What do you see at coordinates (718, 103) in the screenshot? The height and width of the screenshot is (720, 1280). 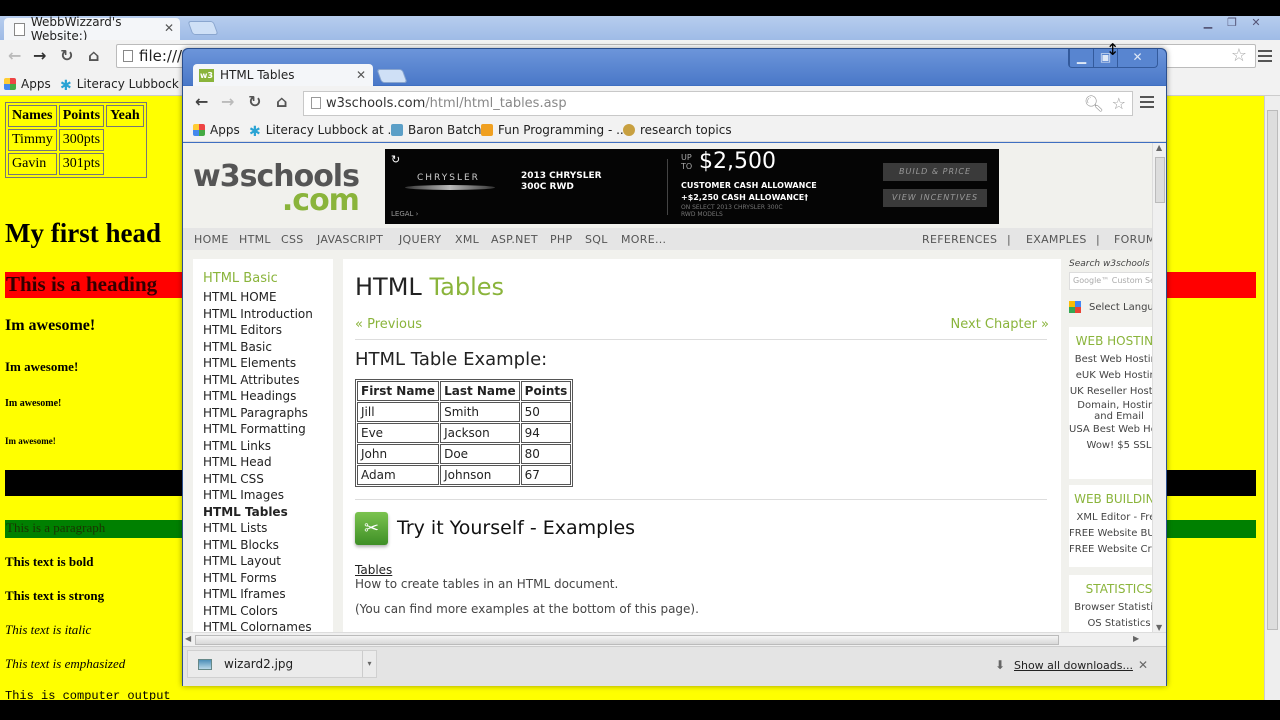 I see `address-bar: w3schools.com/html/html_tables.asp 🔍︎ ☆` at bounding box center [718, 103].